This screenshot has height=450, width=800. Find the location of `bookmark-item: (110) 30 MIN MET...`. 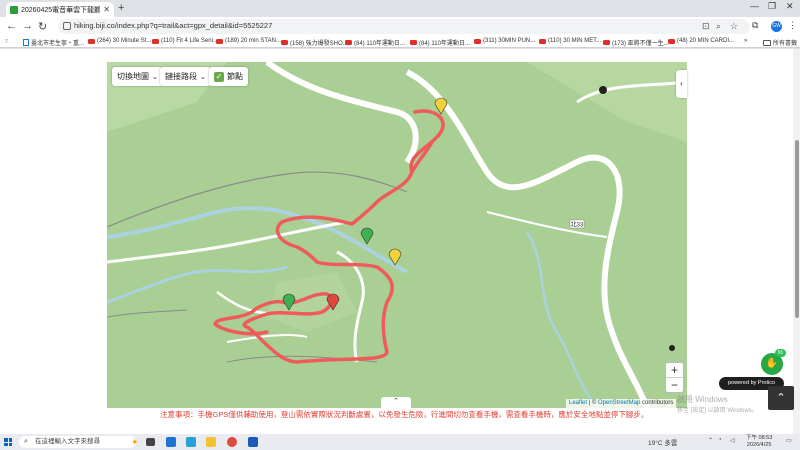

bookmark-item: (110) 30 MIN MET... is located at coordinates (570, 41).